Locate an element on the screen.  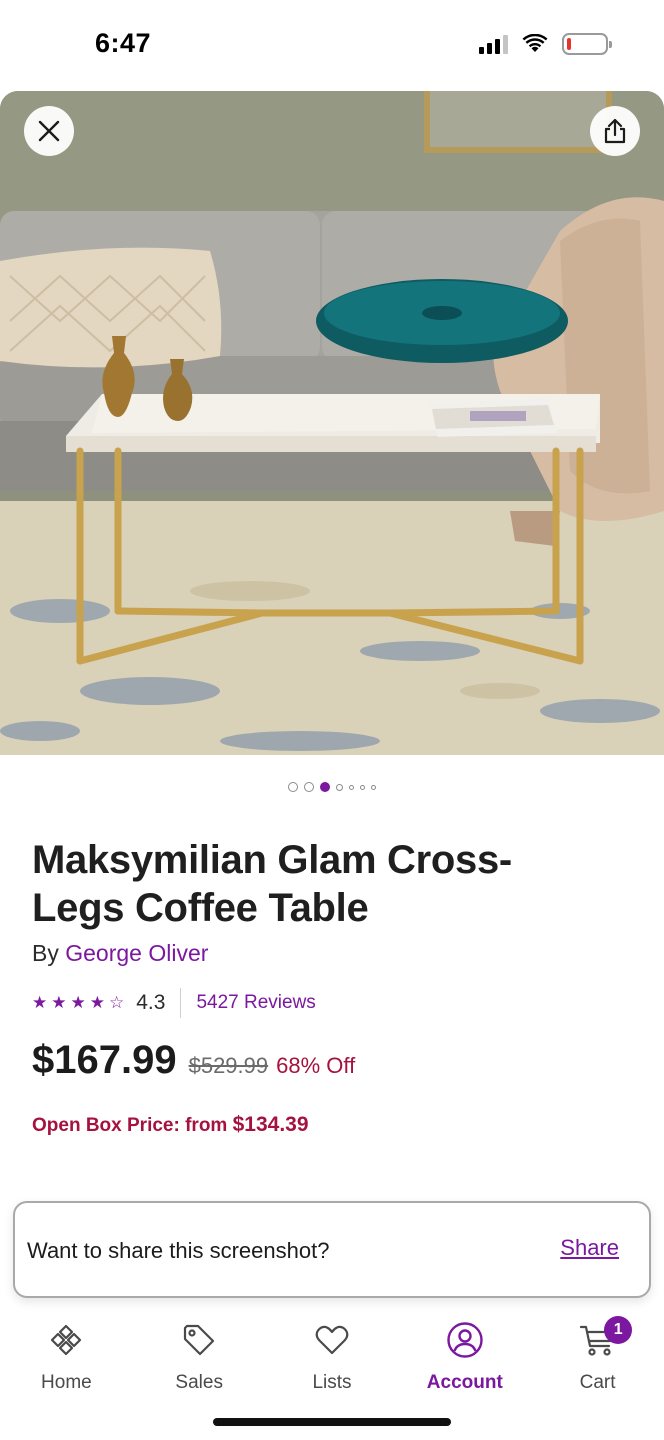
cart-count-badge: 1 is located at coordinates (618, 1330).